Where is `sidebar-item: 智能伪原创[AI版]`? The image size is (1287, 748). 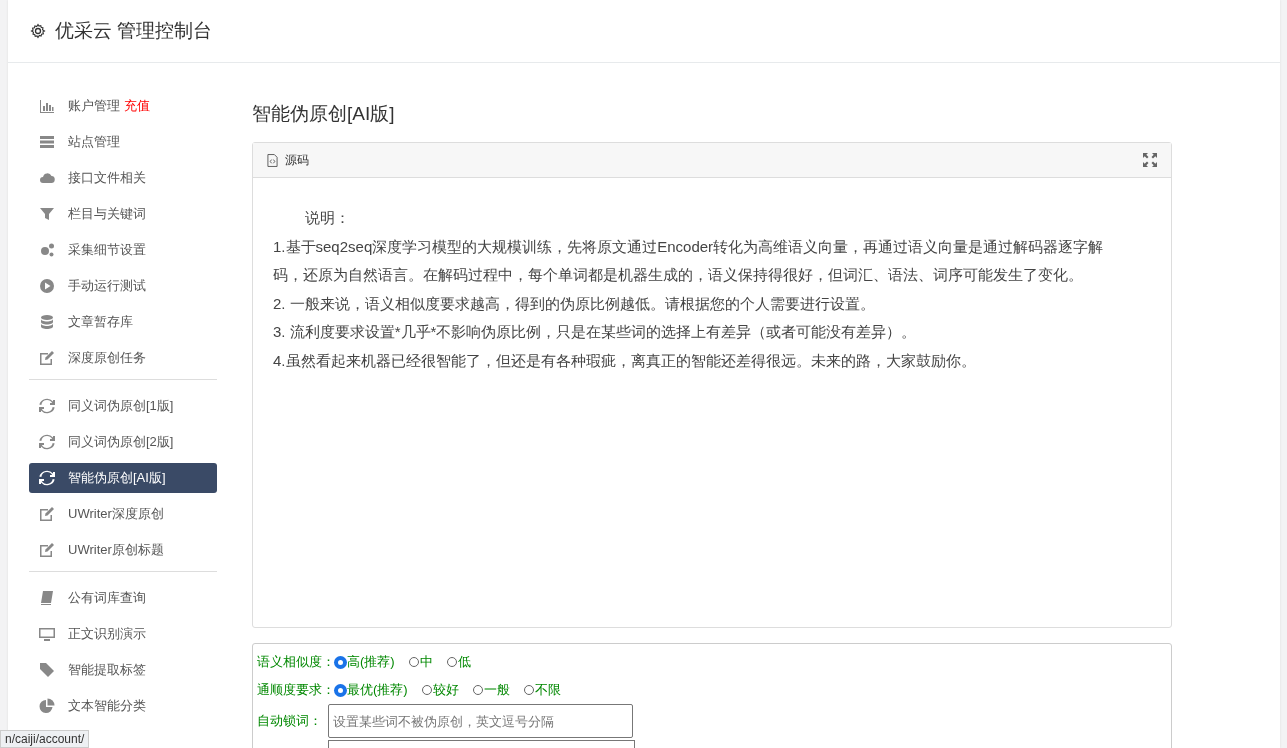 sidebar-item: 智能伪原创[AI版] is located at coordinates (123, 478).